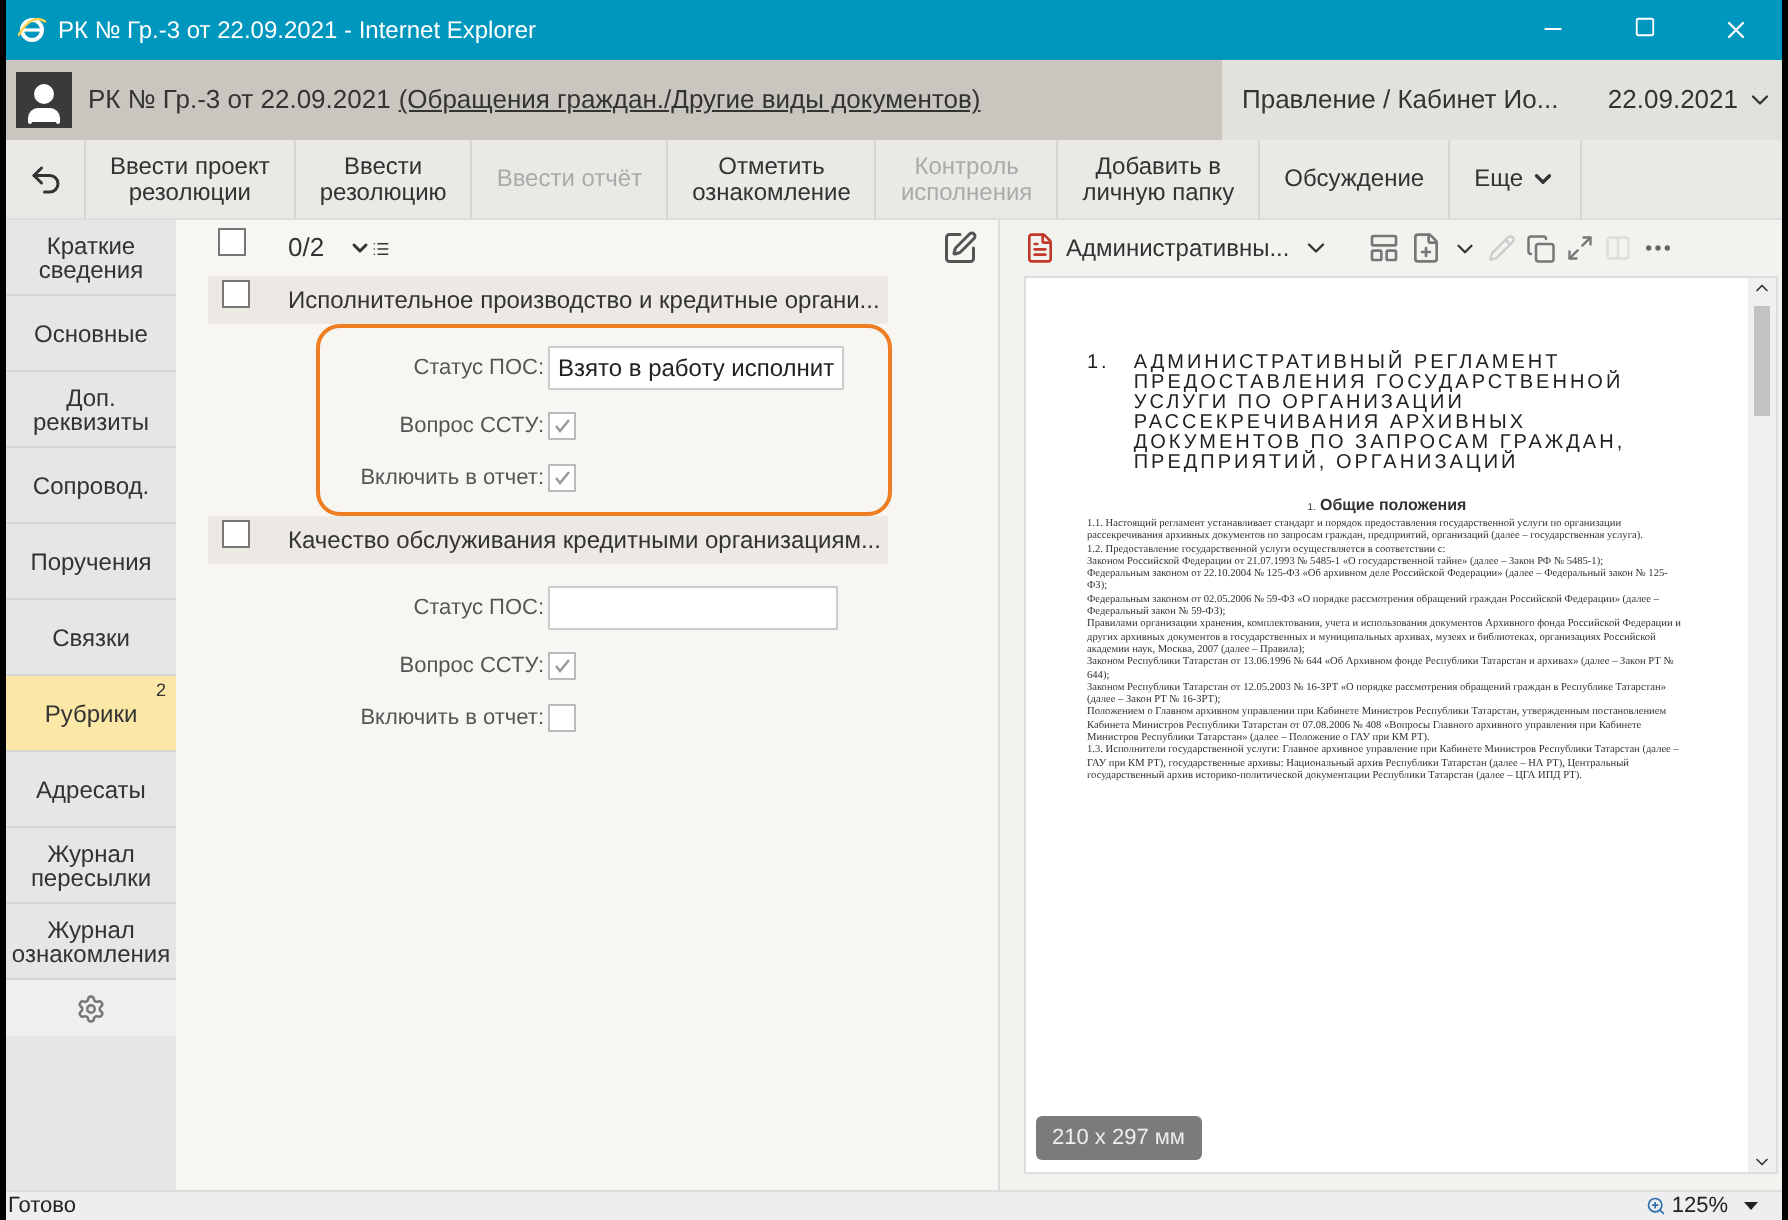  What do you see at coordinates (1655, 1206) in the screenshot?
I see `zoom-icon` at bounding box center [1655, 1206].